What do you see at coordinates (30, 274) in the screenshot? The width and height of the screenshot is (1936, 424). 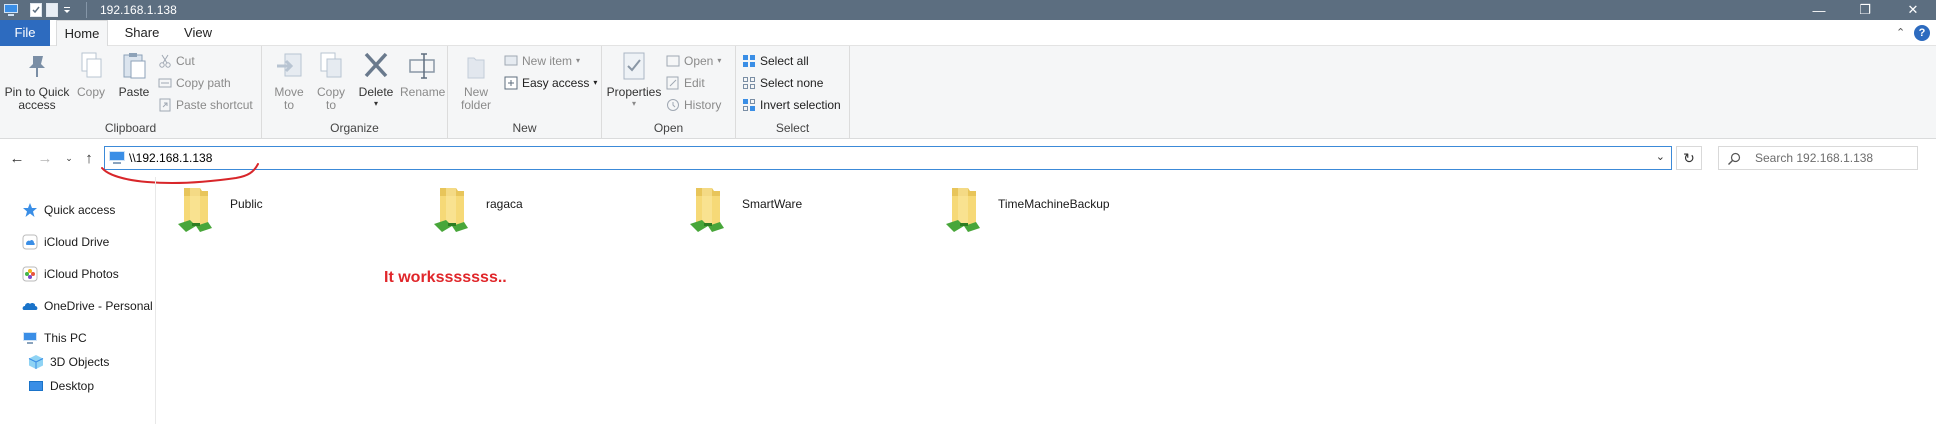 I see `icloud-photos-icon` at bounding box center [30, 274].